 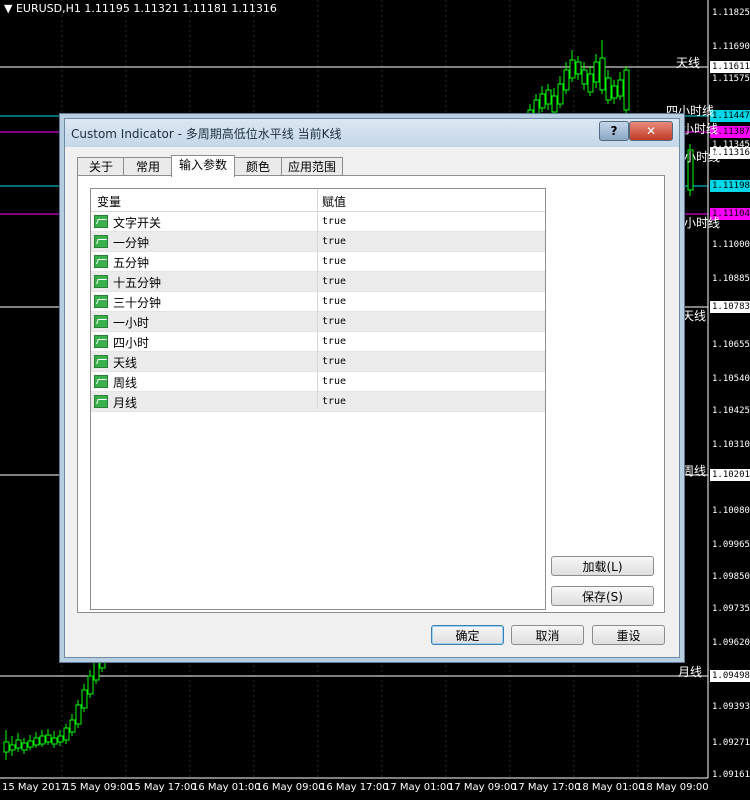 I want to click on param-row: 三十分钟 true, so click(x=318, y=302).